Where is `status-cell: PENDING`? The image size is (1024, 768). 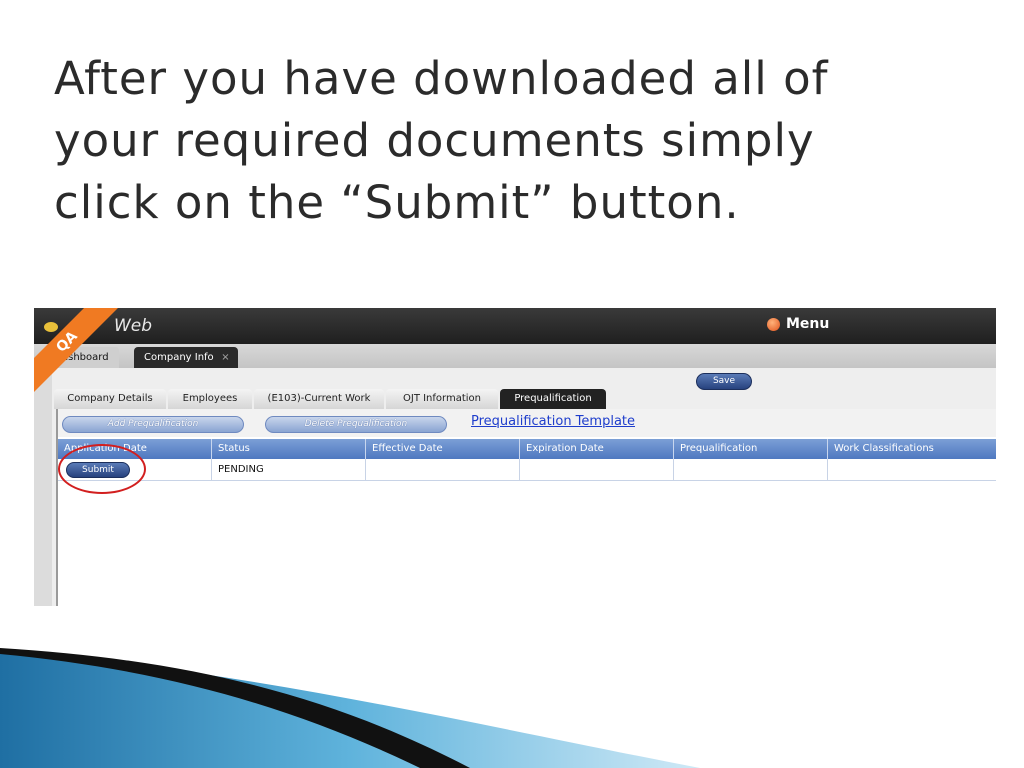 status-cell: PENDING is located at coordinates (289, 469).